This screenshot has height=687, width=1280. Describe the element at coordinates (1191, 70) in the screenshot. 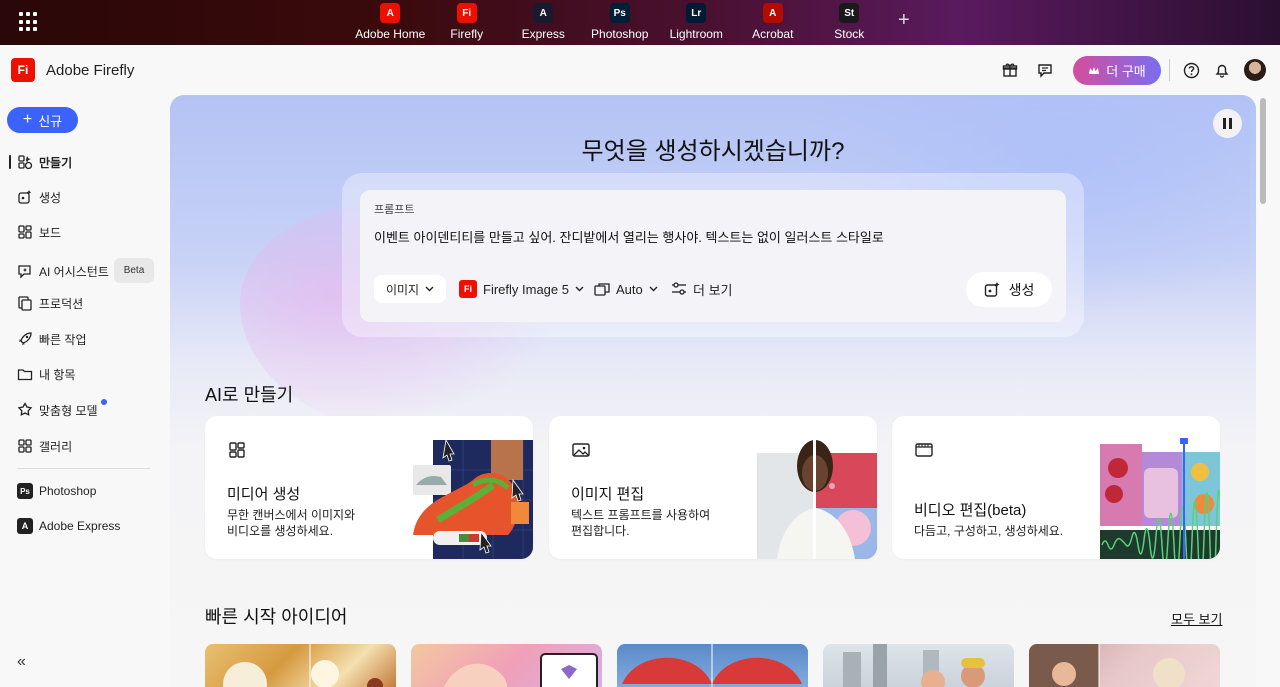

I see `help-icon` at that location.